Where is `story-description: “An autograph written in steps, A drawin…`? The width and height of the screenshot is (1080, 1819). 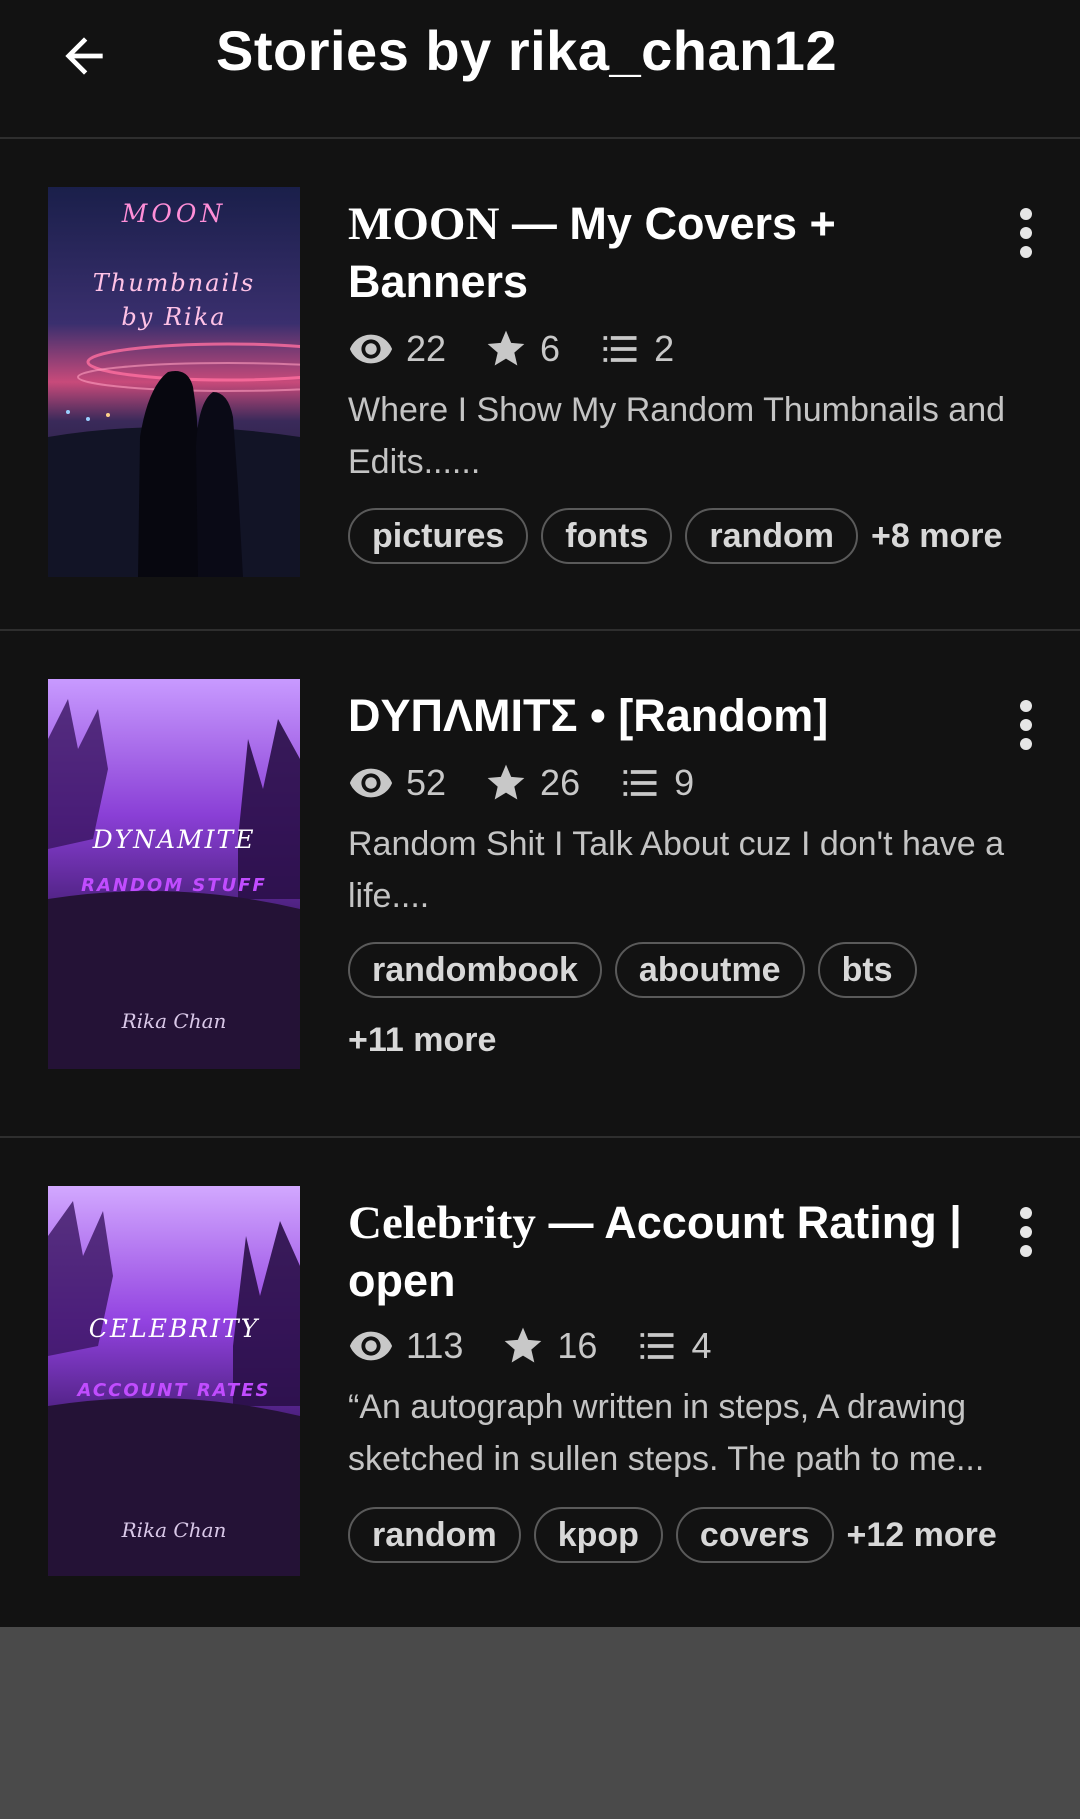 story-description: “An autograph written in steps, A drawin… is located at coordinates (666, 1433).